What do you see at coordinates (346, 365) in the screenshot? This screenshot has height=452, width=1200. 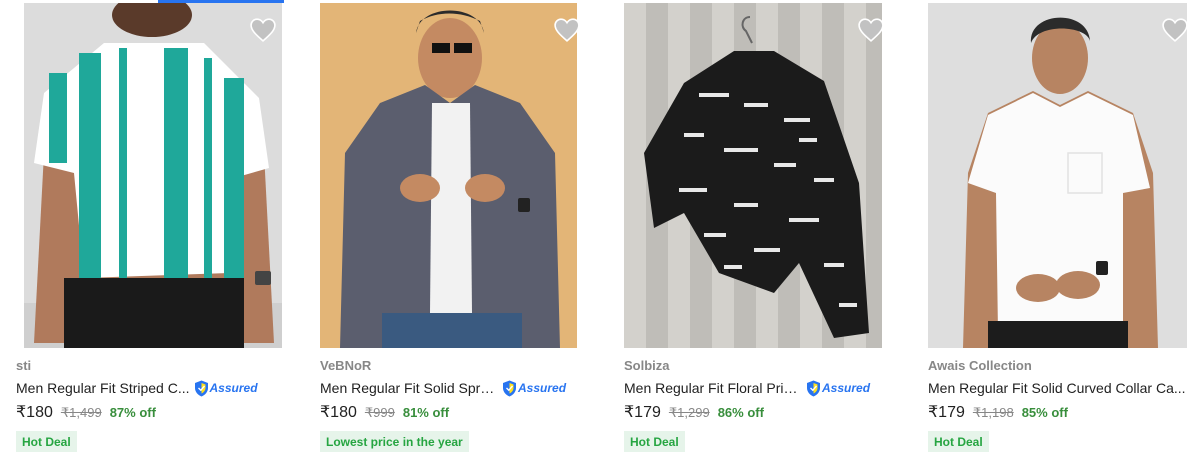 I see `brand-name: VeBNoR` at bounding box center [346, 365].